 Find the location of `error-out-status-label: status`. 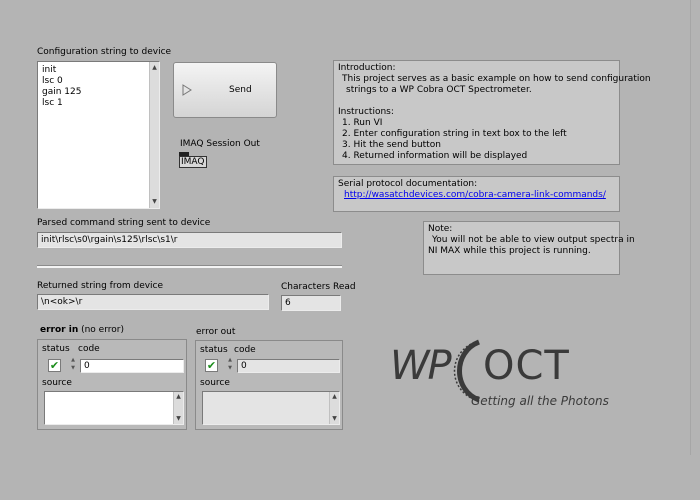

error-out-status-label: status is located at coordinates (214, 350).